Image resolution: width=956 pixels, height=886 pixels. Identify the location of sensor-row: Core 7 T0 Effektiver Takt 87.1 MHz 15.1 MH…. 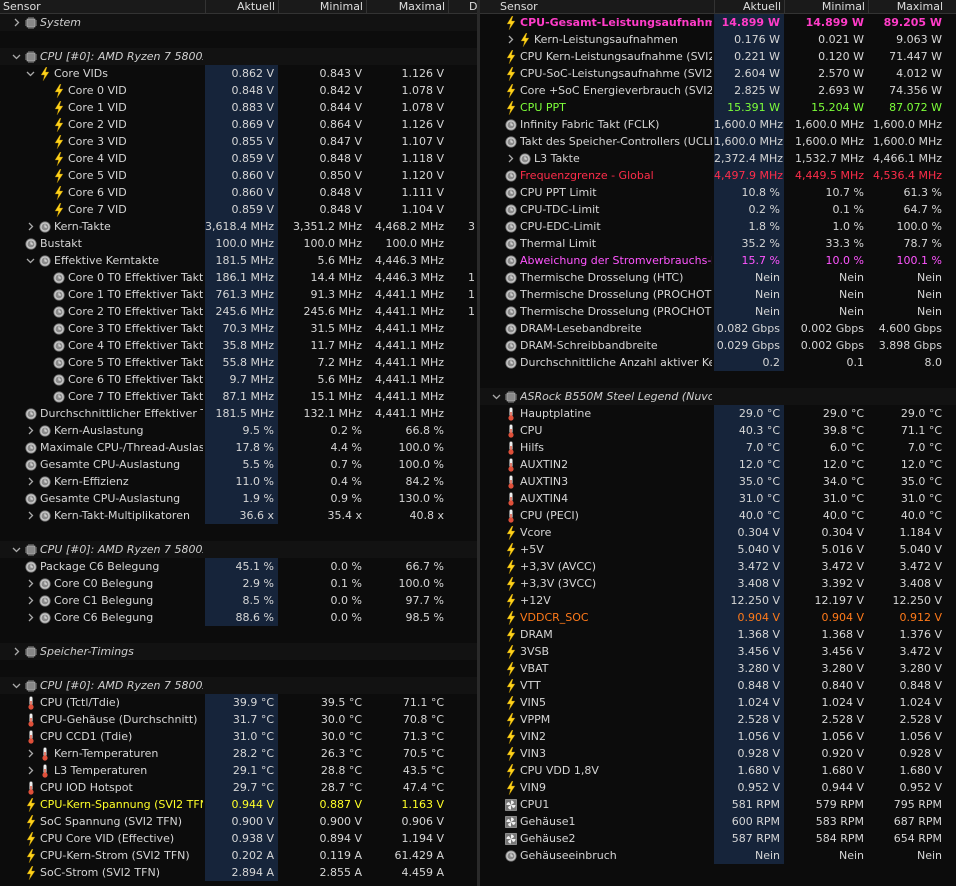
(239, 396).